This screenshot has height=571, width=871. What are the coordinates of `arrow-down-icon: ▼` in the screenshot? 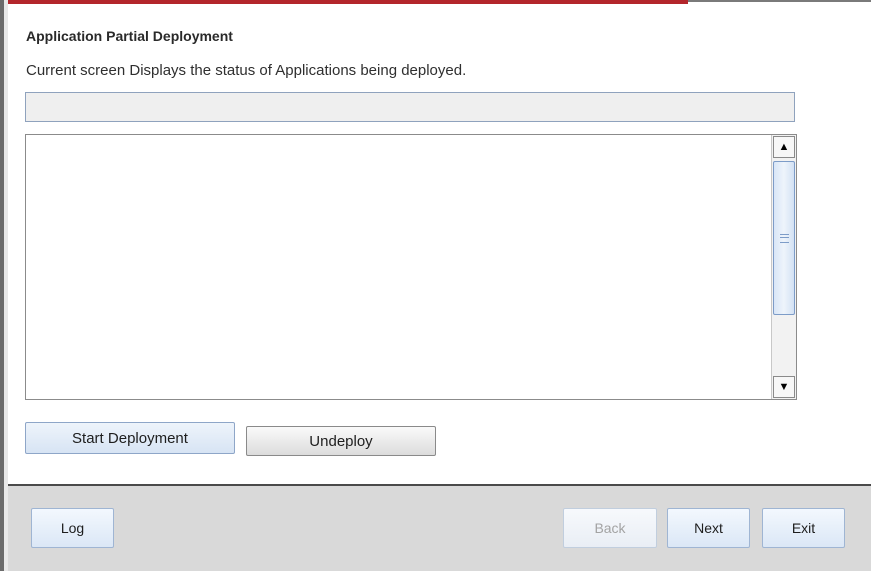 It's located at (784, 387).